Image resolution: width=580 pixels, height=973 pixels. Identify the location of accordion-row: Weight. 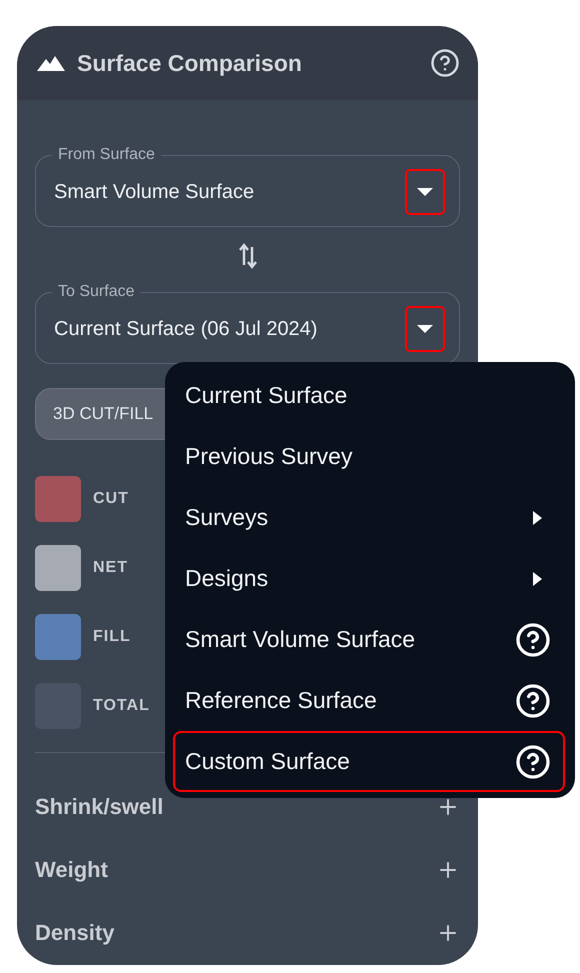
(247, 869).